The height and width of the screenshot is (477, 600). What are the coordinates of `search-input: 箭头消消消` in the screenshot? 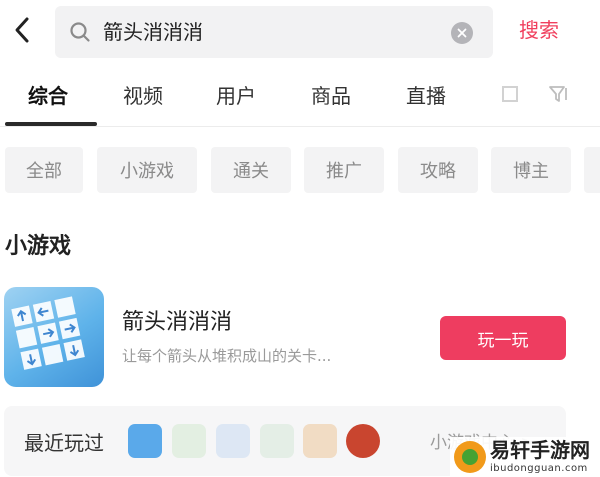 It's located at (274, 32).